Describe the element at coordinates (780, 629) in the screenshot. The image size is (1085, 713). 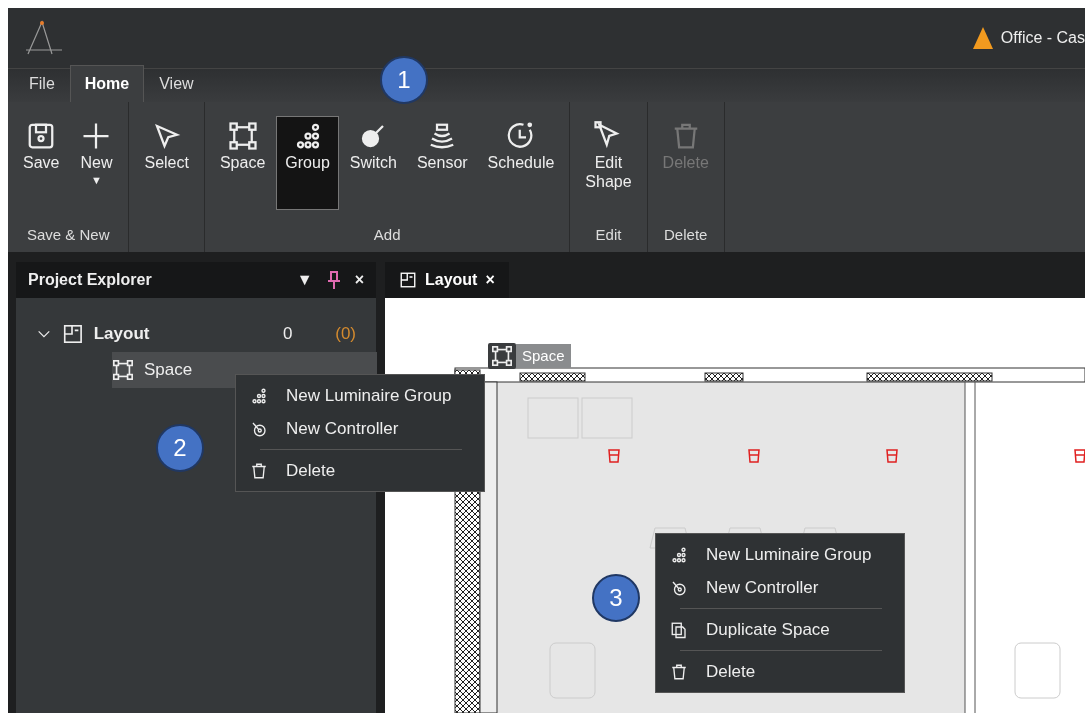
I see `menu-item: Duplicate Space` at that location.